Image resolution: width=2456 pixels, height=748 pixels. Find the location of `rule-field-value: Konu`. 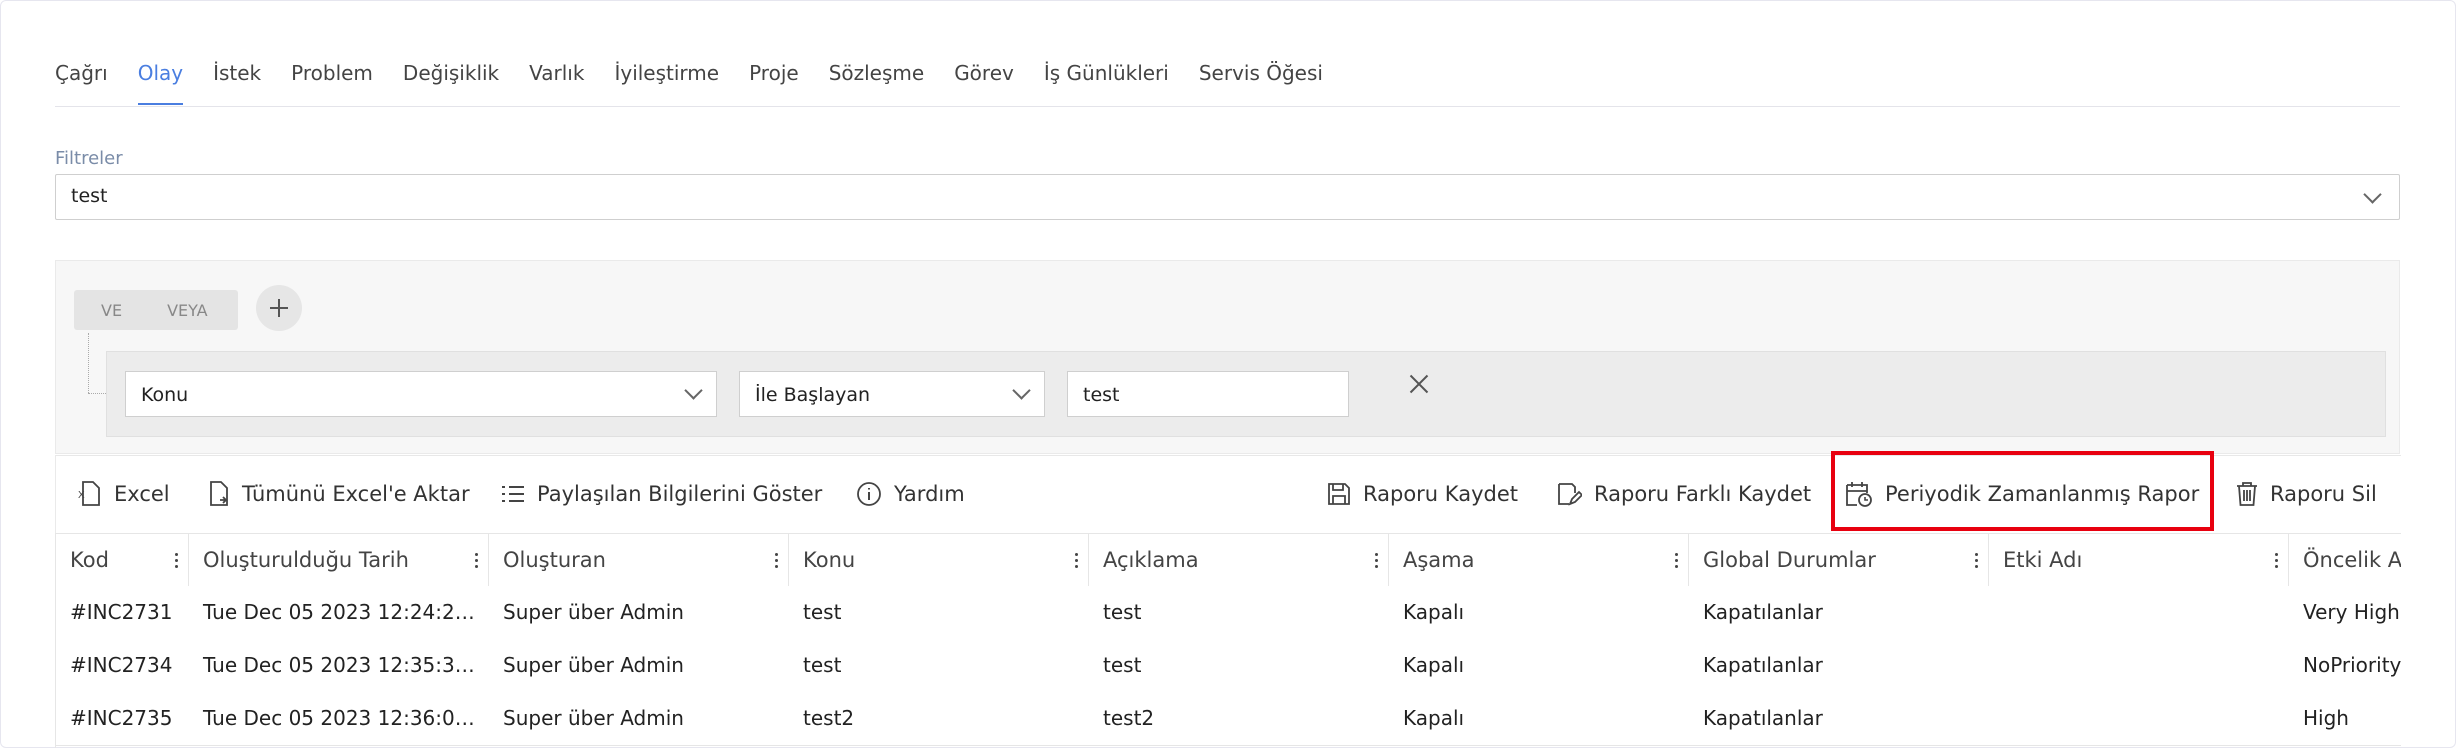

rule-field-value: Konu is located at coordinates (165, 395).